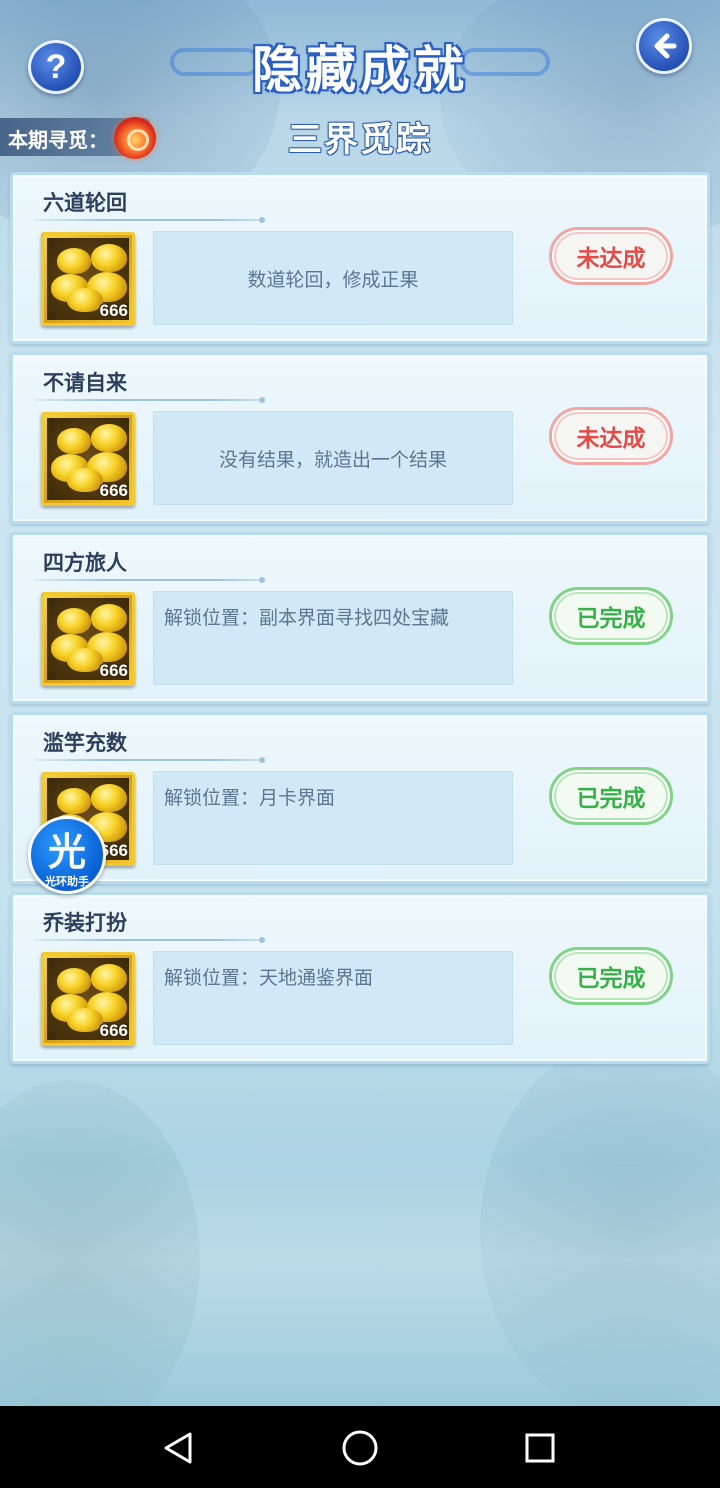 This screenshot has width=720, height=1488. What do you see at coordinates (360, 140) in the screenshot?
I see `period-name: 三界觅踪` at bounding box center [360, 140].